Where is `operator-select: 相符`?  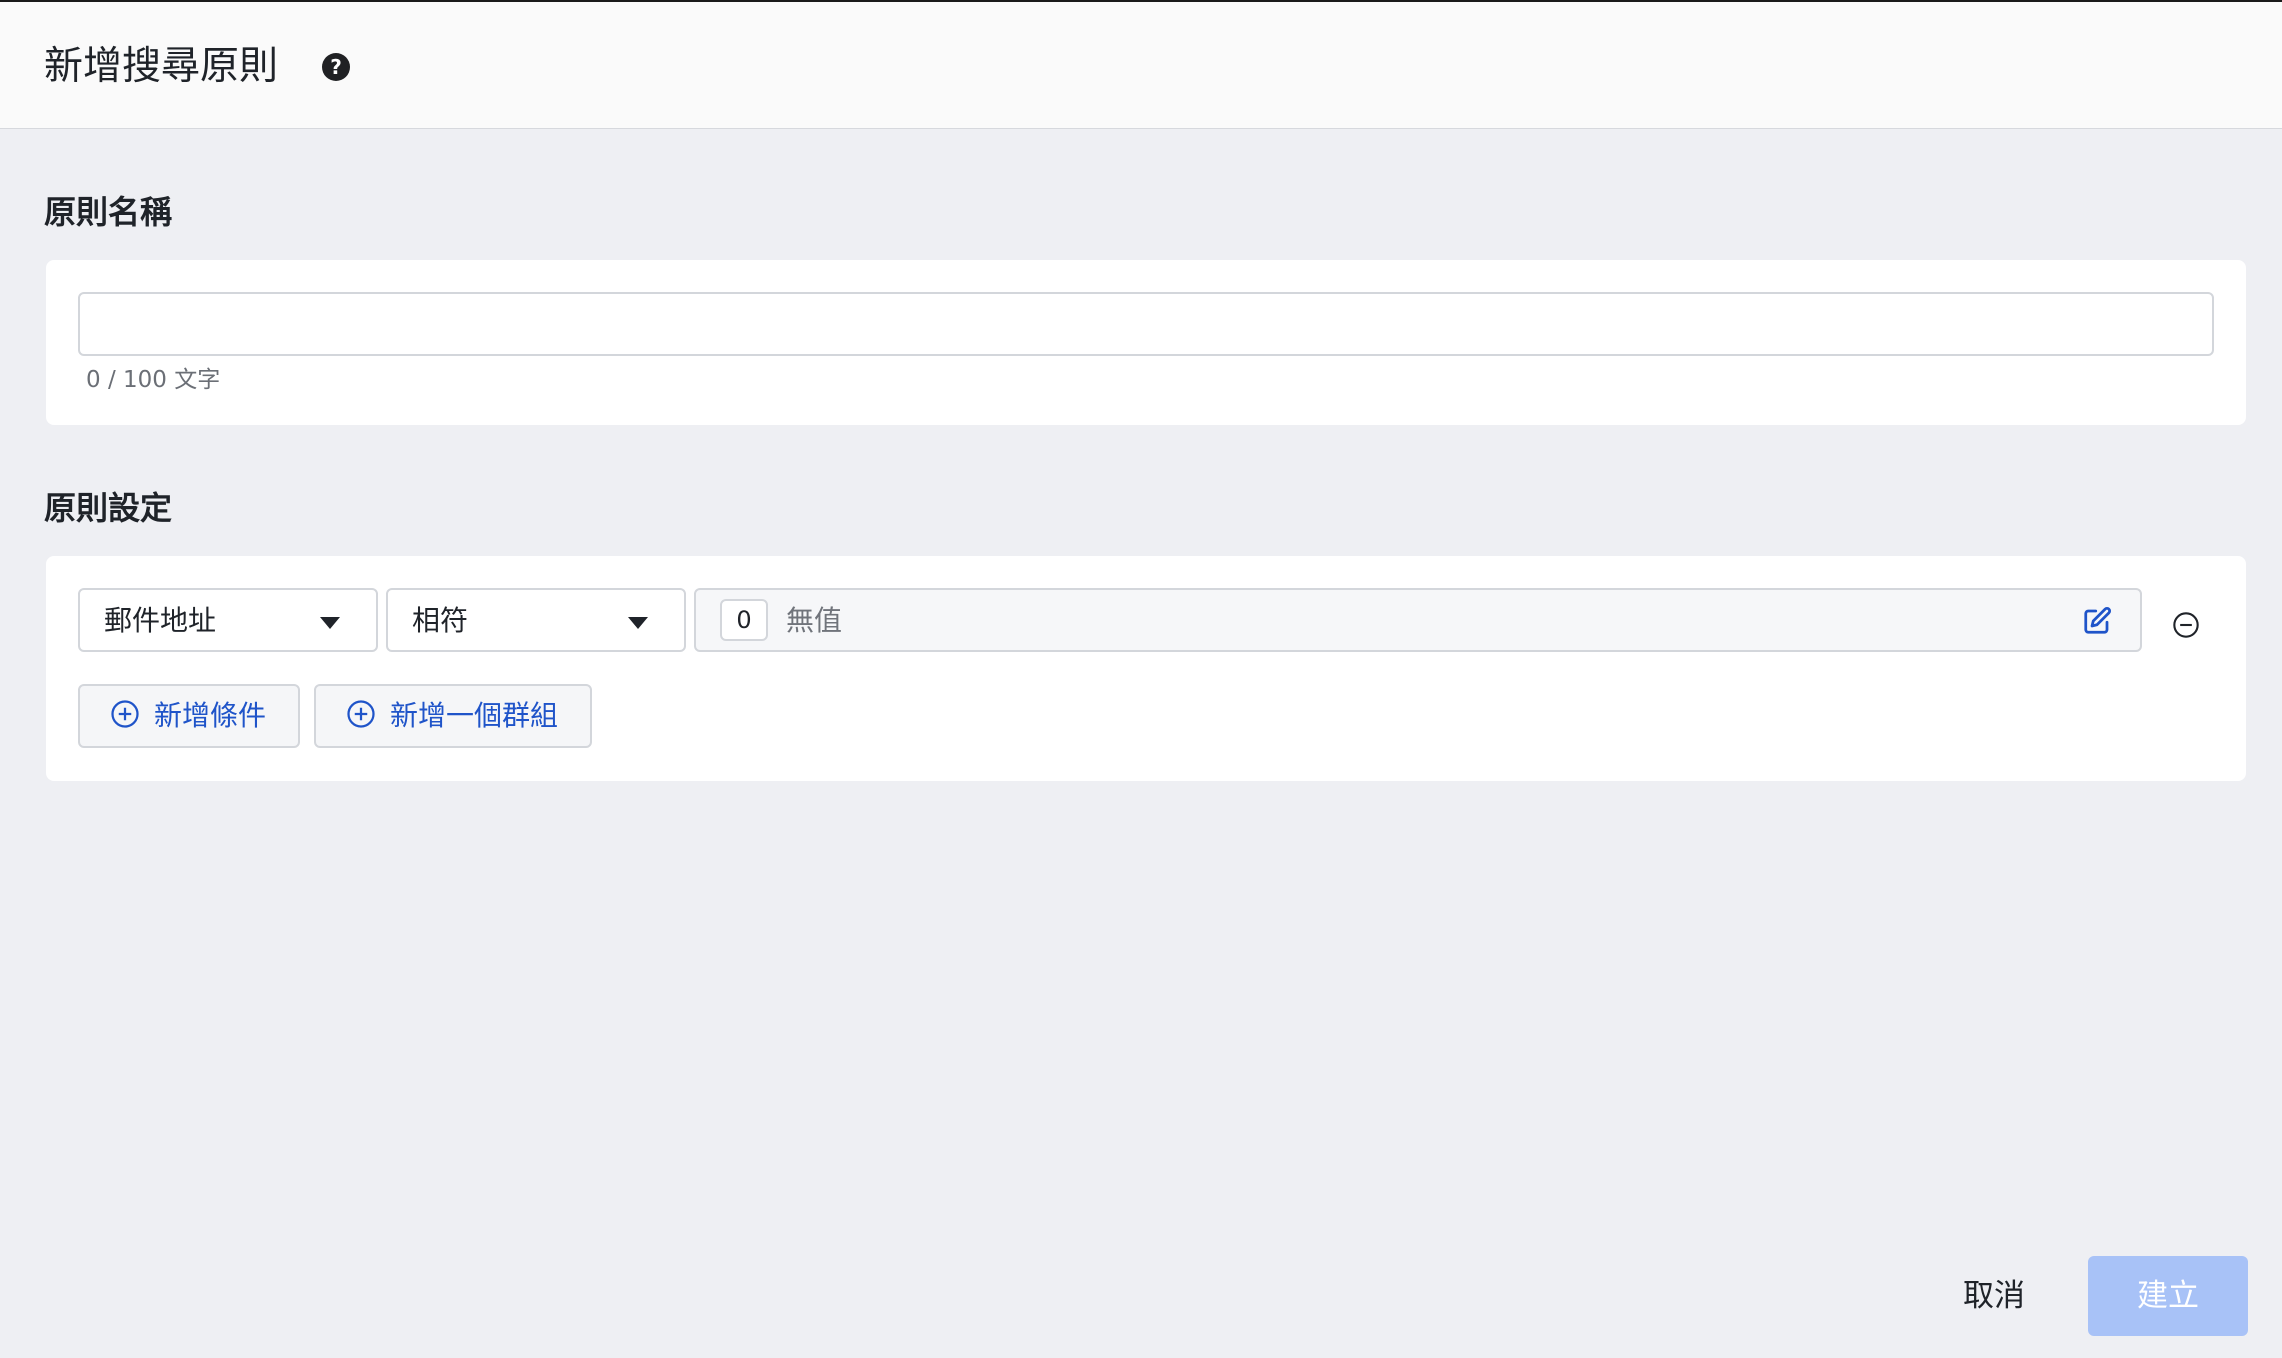
operator-select: 相符 is located at coordinates (536, 620).